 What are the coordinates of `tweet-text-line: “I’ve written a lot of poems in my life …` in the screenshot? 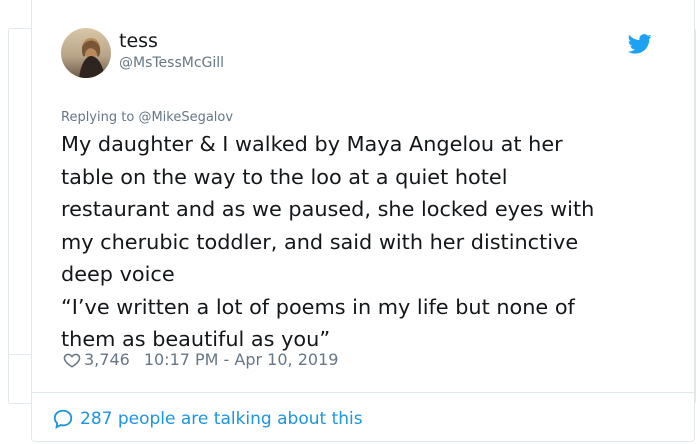 It's located at (318, 306).